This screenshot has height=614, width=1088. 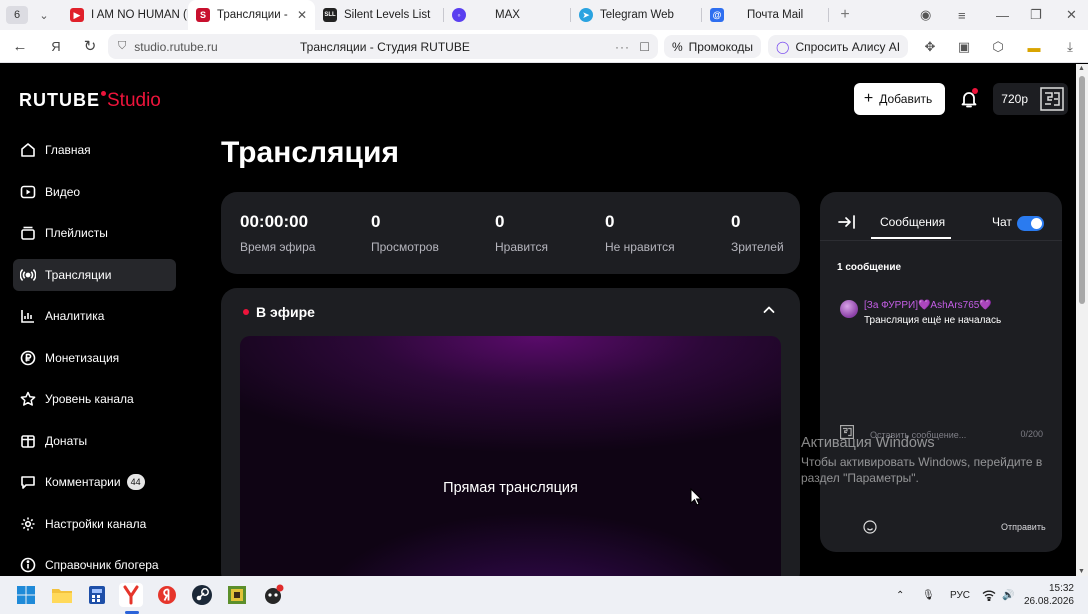 I want to click on bookmark-icon: ☐, so click(x=644, y=47).